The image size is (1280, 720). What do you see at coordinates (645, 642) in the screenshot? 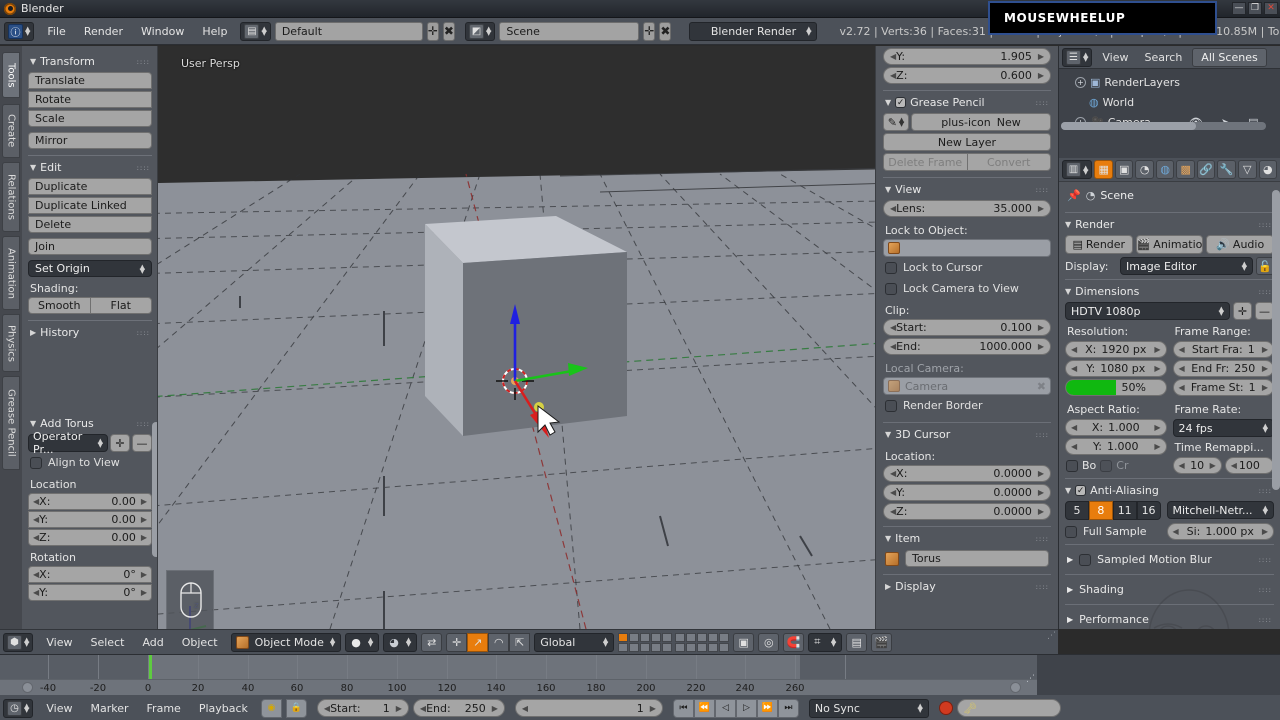
I see `layer-grid-top` at bounding box center [645, 642].